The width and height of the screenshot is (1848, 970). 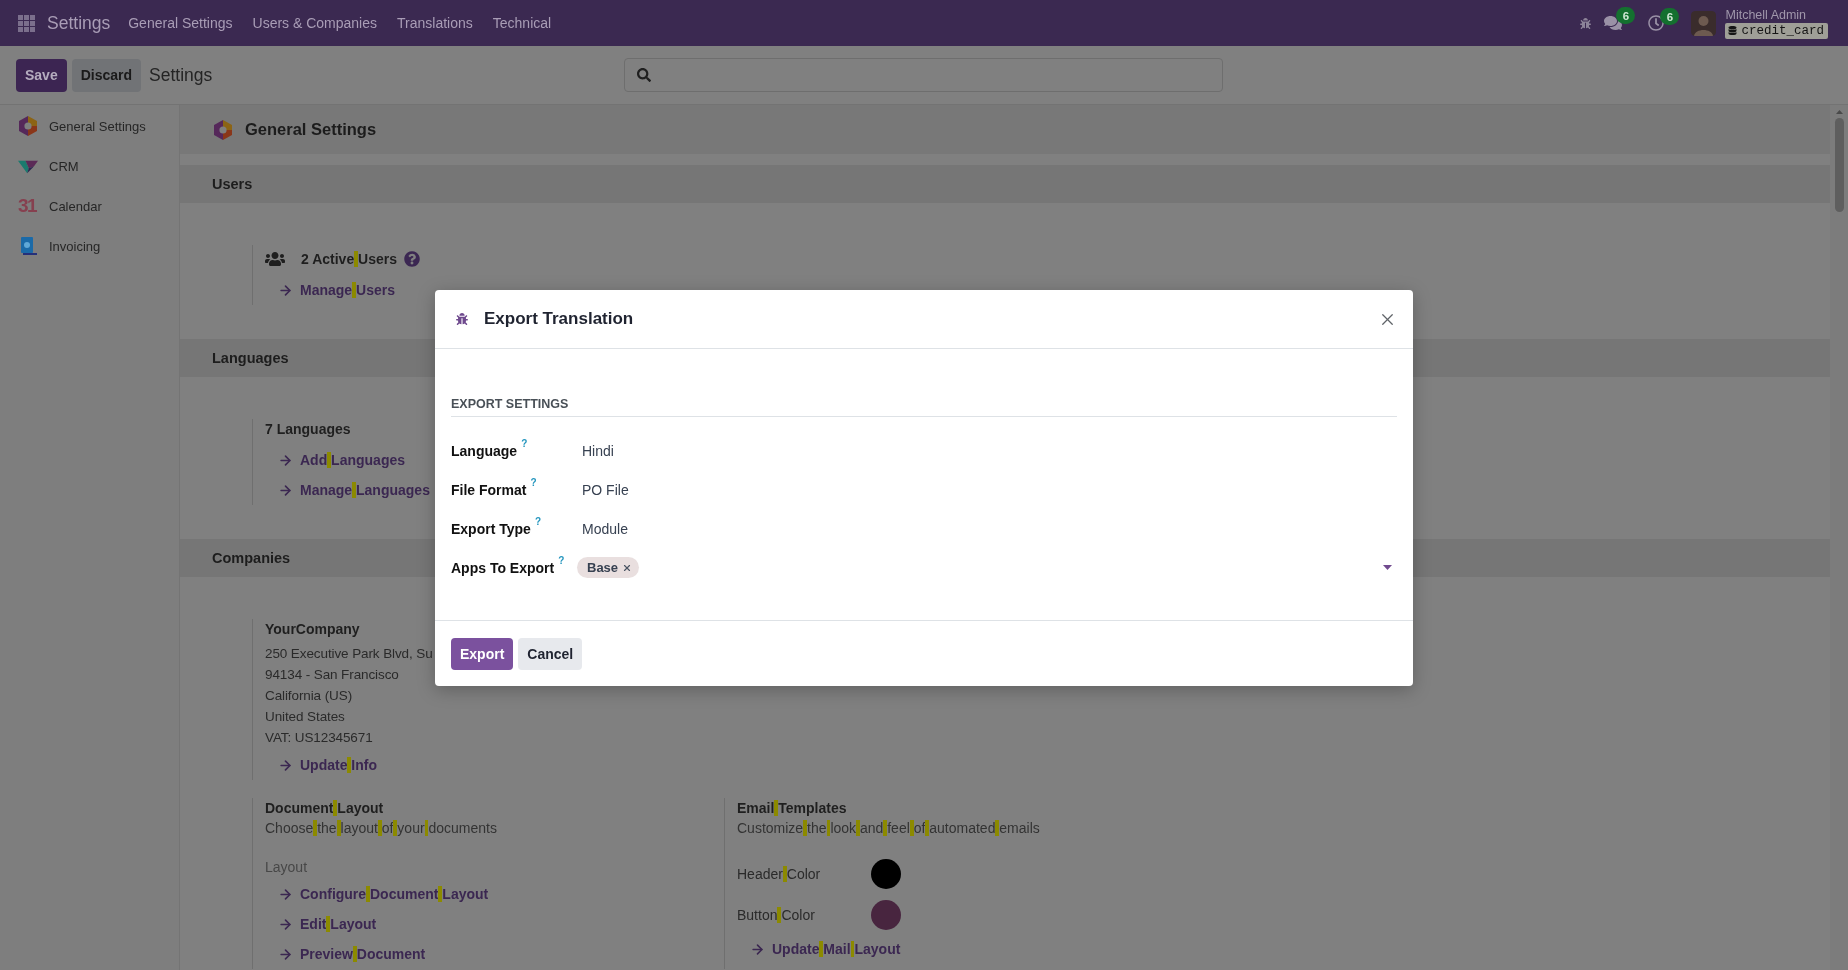 What do you see at coordinates (1387, 567) in the screenshot?
I see `caret-down-icon` at bounding box center [1387, 567].